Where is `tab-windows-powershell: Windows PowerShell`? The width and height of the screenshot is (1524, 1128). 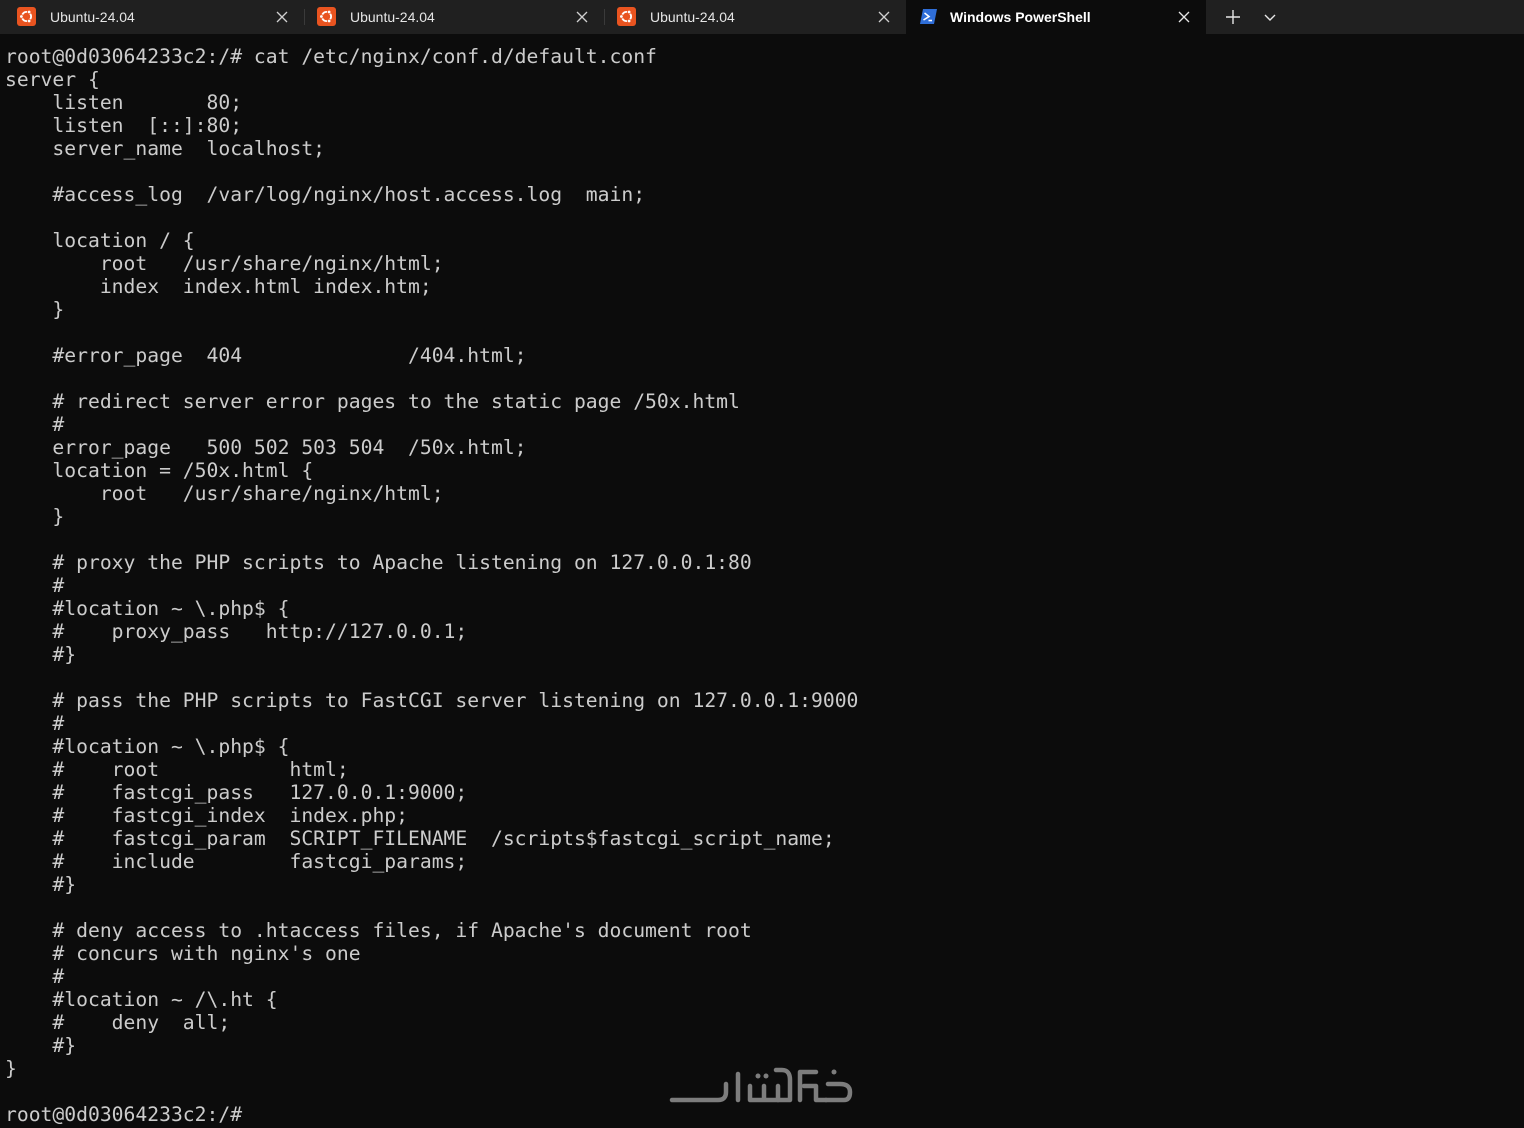 tab-windows-powershell: Windows PowerShell is located at coordinates (1056, 17).